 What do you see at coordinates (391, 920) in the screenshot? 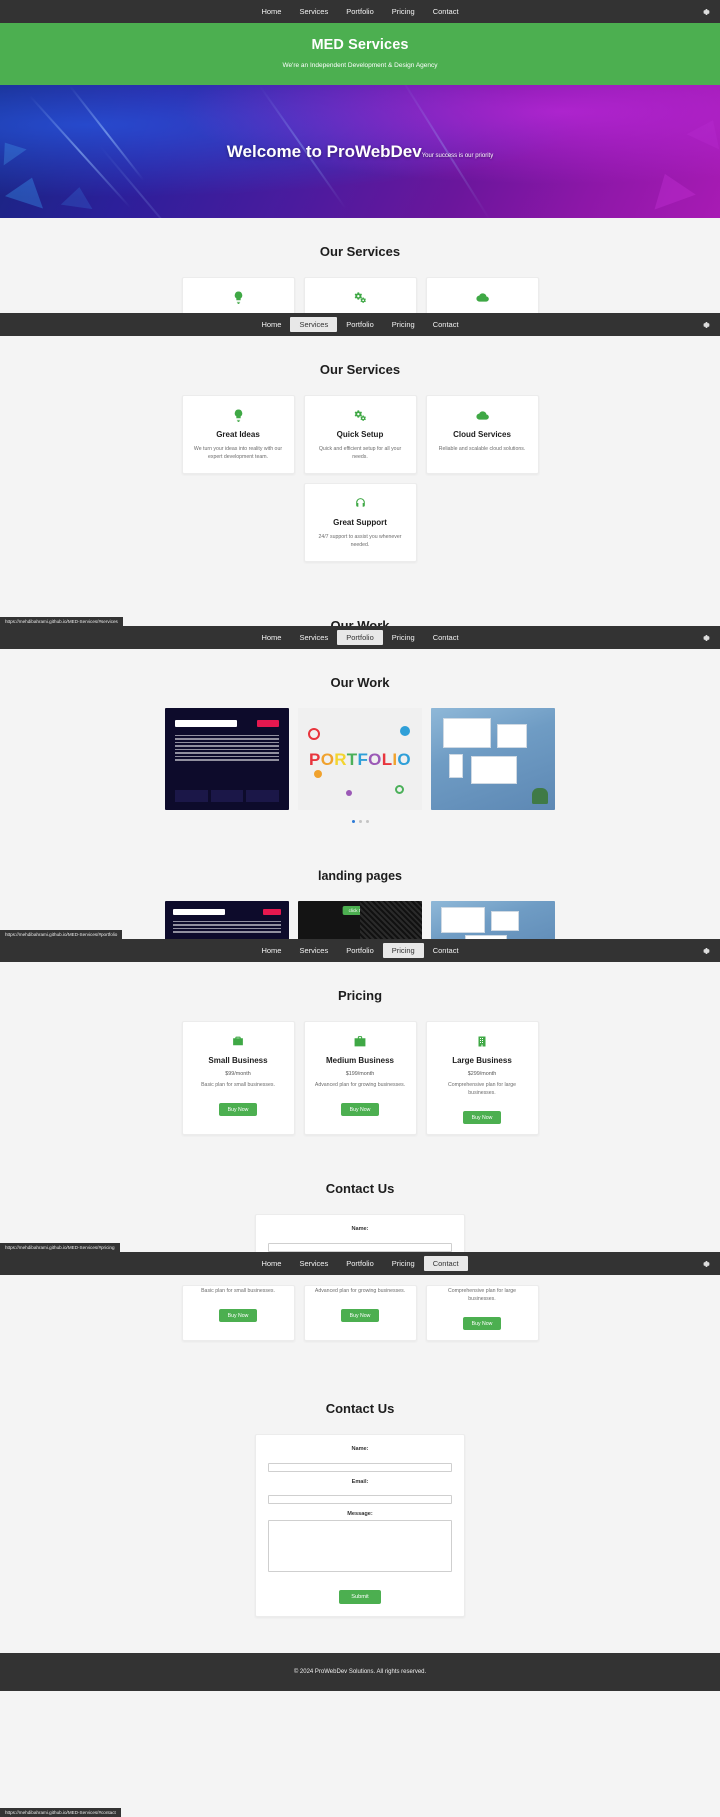
I see `mesh-pattern` at bounding box center [391, 920].